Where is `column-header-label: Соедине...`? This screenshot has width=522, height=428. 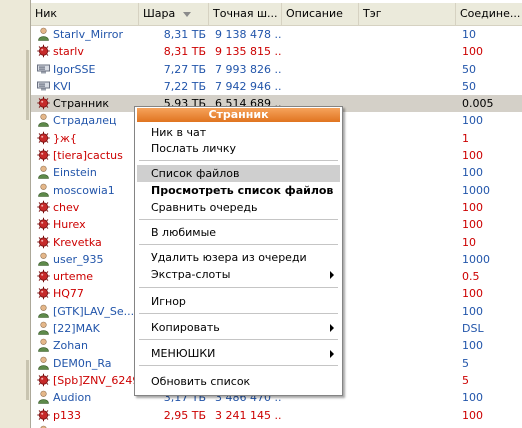
column-header-label: Соедине... is located at coordinates (490, 13).